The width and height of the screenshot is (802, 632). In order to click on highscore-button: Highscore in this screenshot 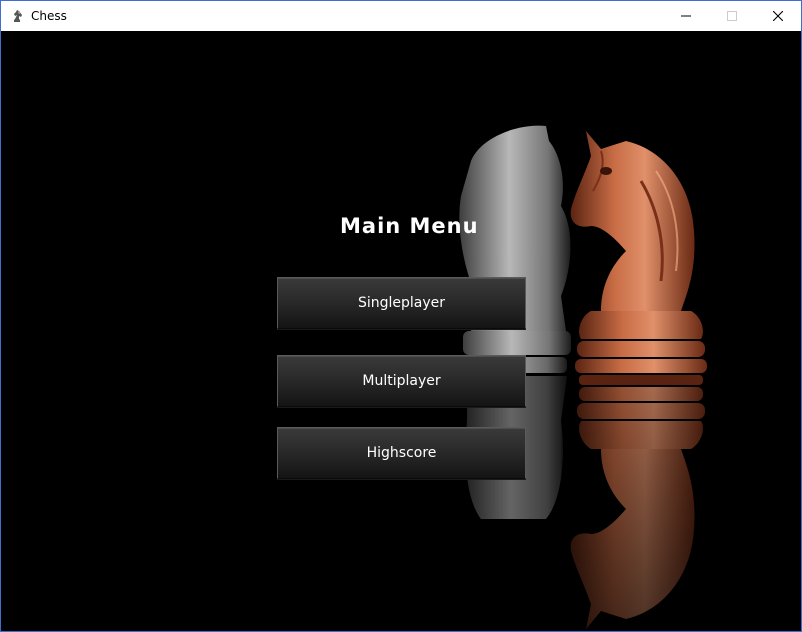, I will do `click(401, 453)`.